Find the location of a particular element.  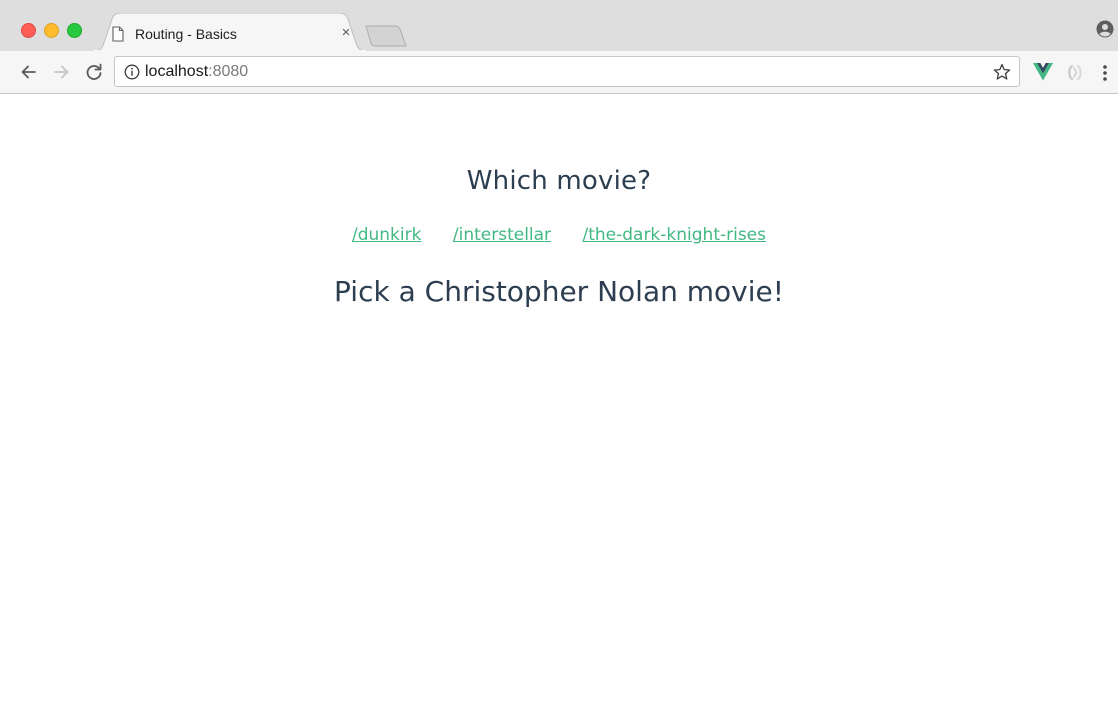

star-icon is located at coordinates (1002, 72).